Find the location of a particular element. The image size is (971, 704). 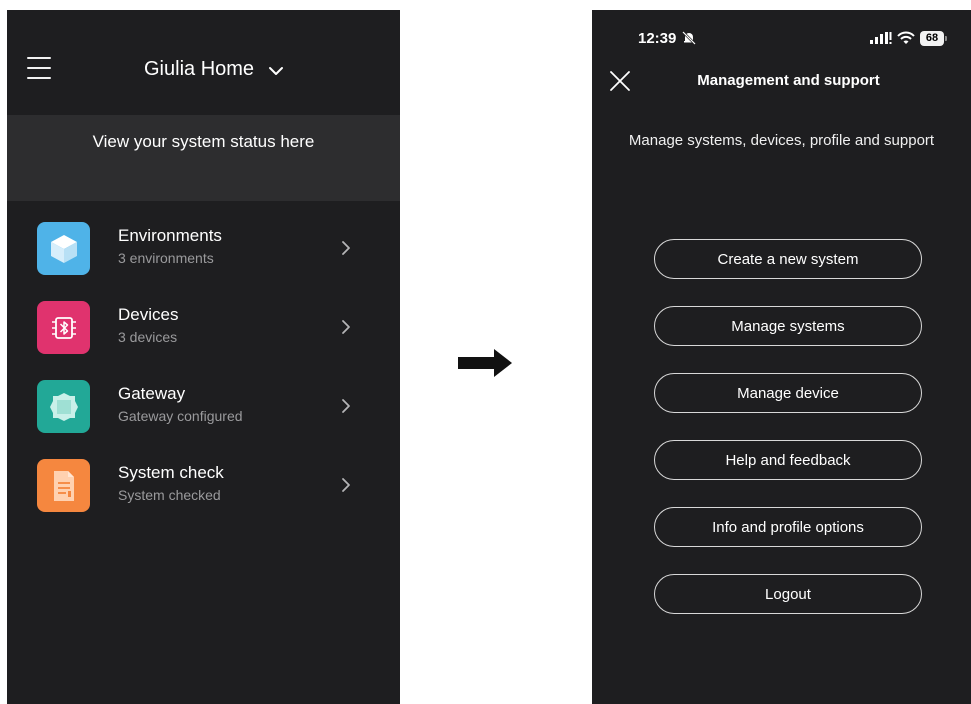

logout-button: Logout is located at coordinates (788, 594).